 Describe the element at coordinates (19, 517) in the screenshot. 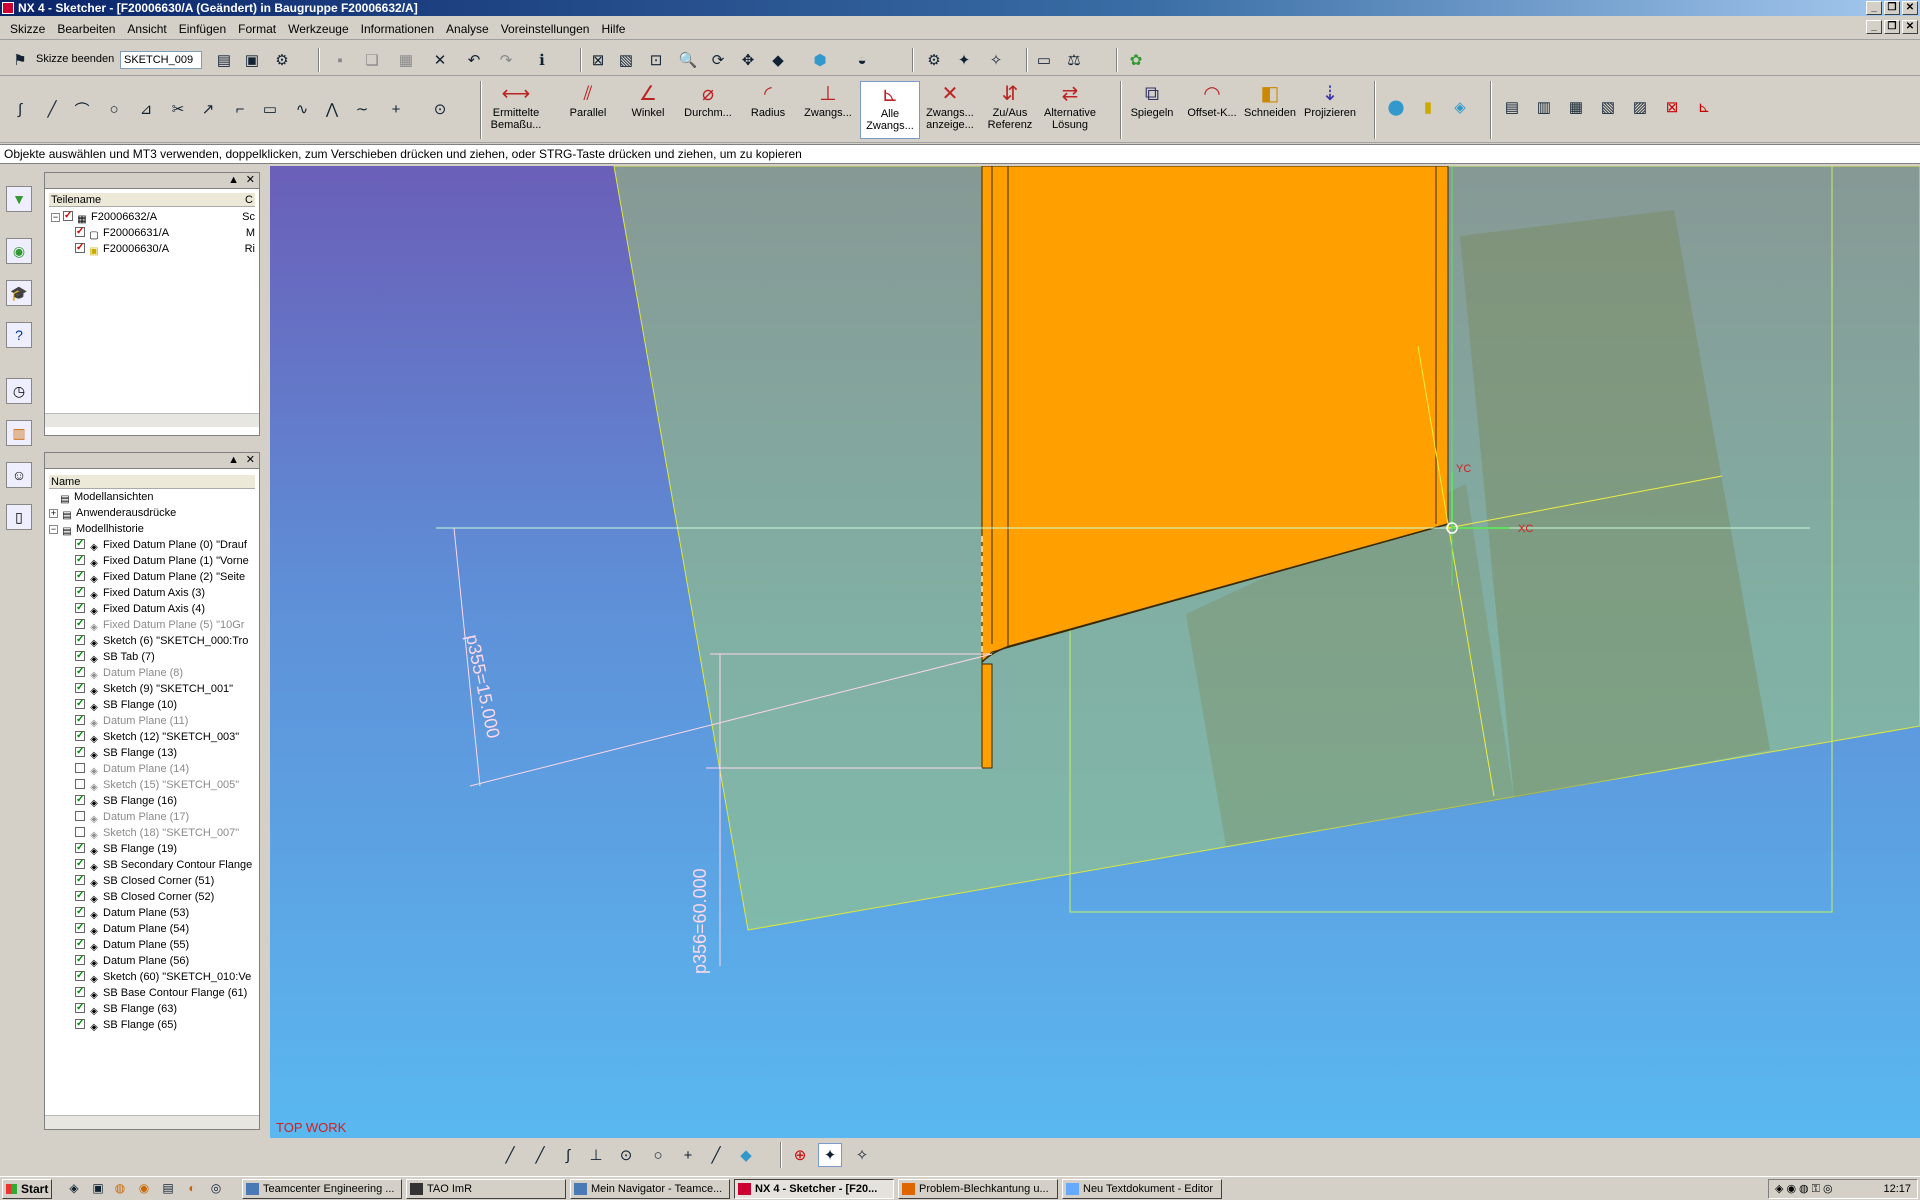

I see `web-tab-icon: ▯` at that location.